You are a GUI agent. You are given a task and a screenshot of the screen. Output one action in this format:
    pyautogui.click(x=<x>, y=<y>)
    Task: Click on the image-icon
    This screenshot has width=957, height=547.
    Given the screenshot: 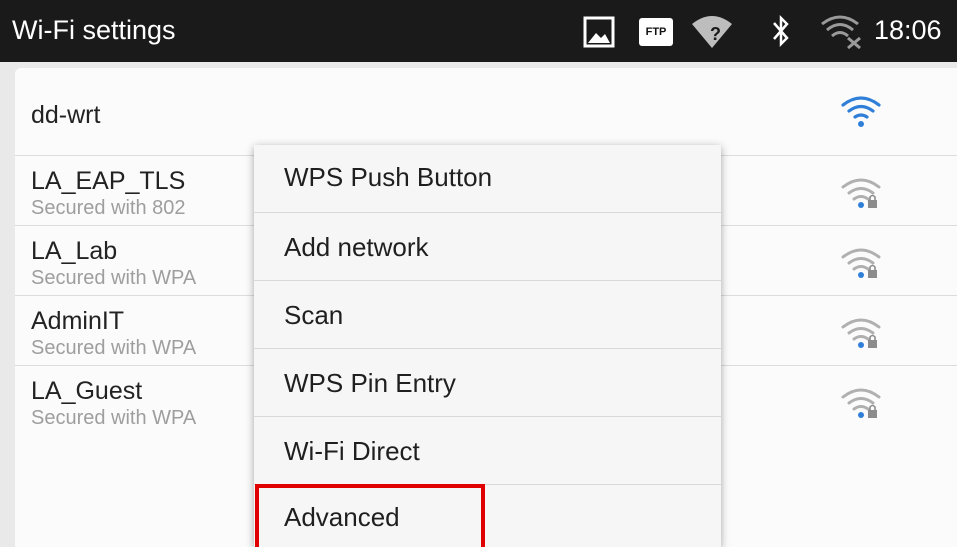 What is the action you would take?
    pyautogui.click(x=599, y=32)
    